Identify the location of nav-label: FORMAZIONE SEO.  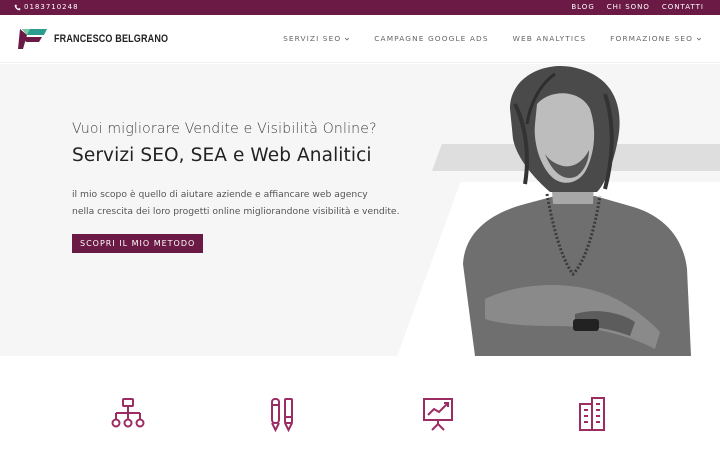
(651, 38).